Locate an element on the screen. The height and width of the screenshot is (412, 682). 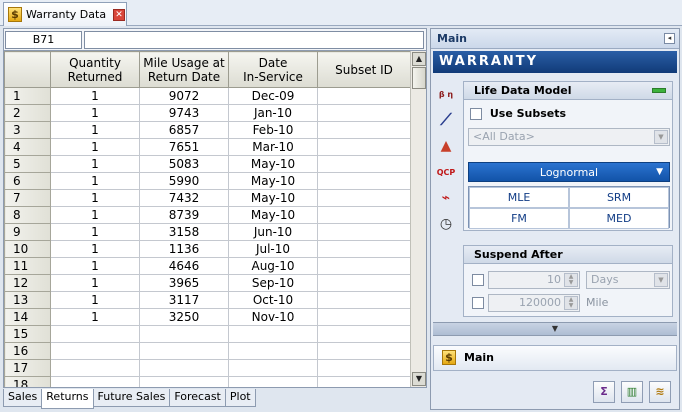
warranty-data-tab: $ Warranty Data ✕ is located at coordinates (65, 14).